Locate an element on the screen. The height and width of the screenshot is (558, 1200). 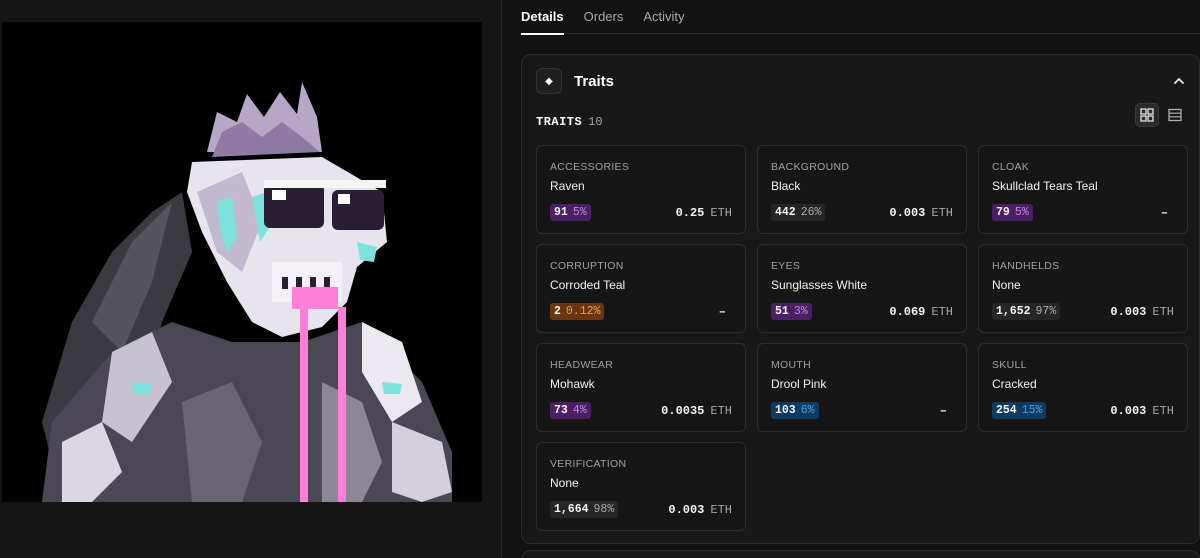
list-view-button is located at coordinates (1175, 115).